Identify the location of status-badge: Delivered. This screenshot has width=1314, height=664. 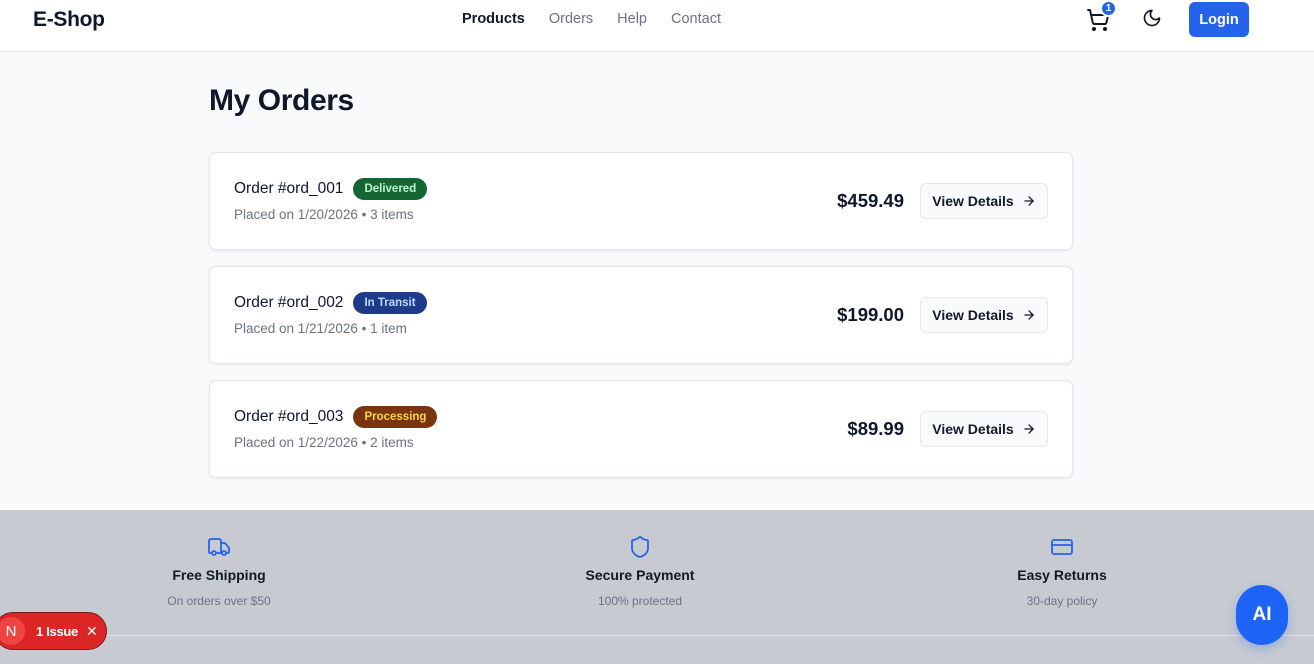
(390, 189).